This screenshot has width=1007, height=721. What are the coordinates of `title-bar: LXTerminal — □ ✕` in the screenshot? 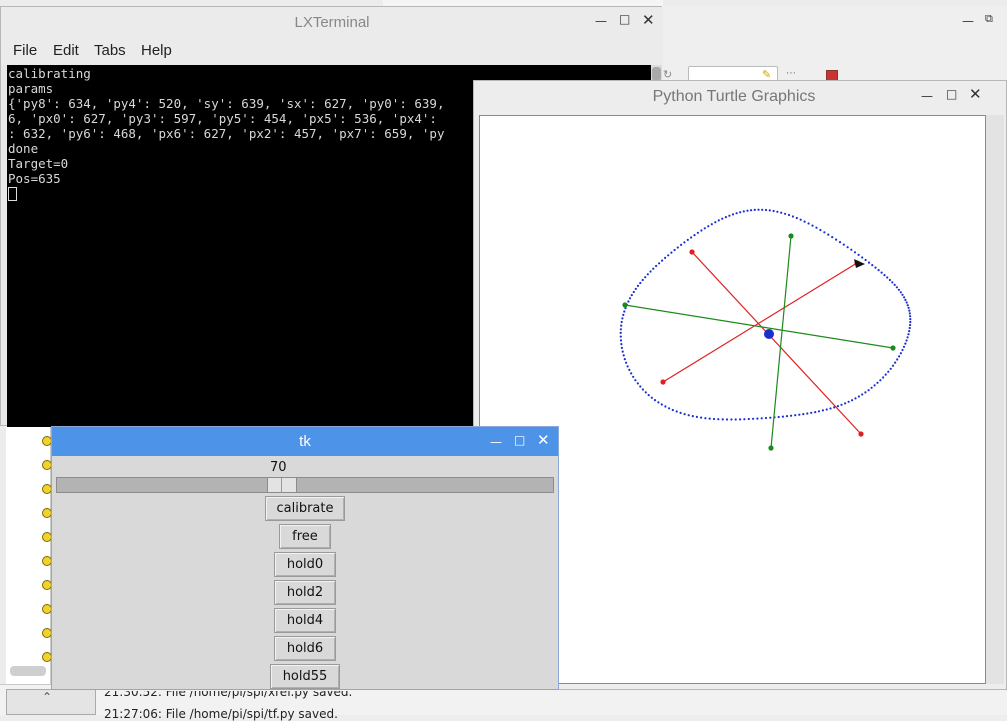 It's located at (332, 22).